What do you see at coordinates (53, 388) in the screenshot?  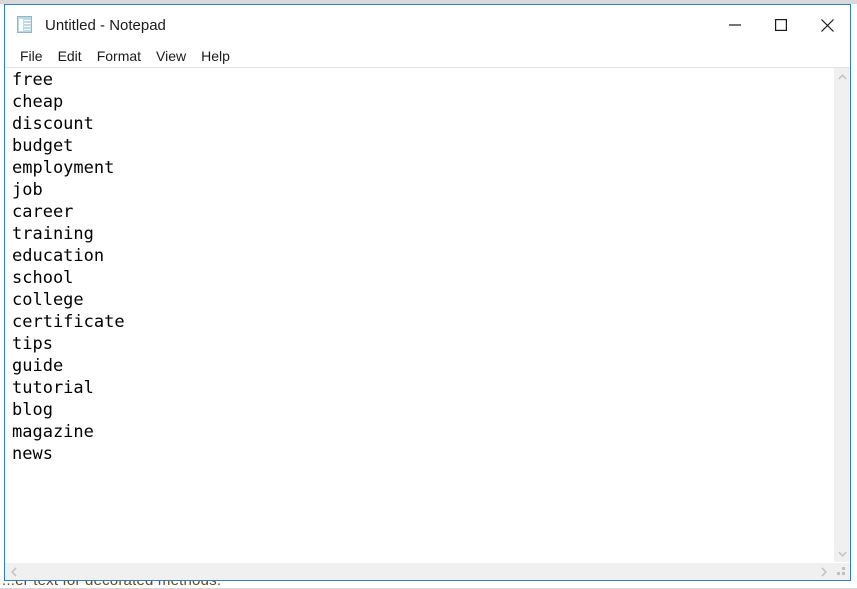 I see `text-line: tutorial` at bounding box center [53, 388].